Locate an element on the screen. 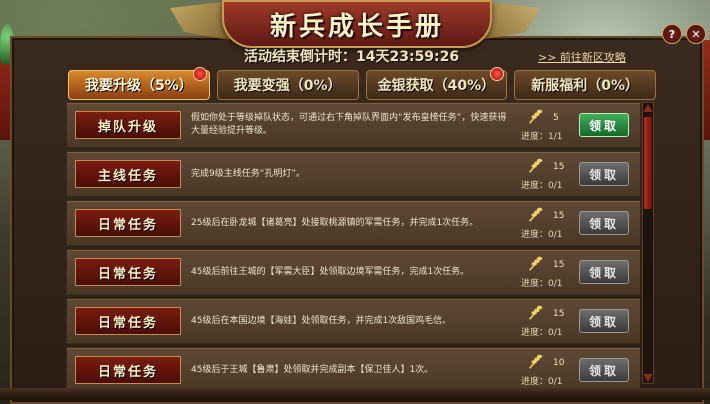  tab-gold-silver: 金银获取（40%） is located at coordinates (436, 83).